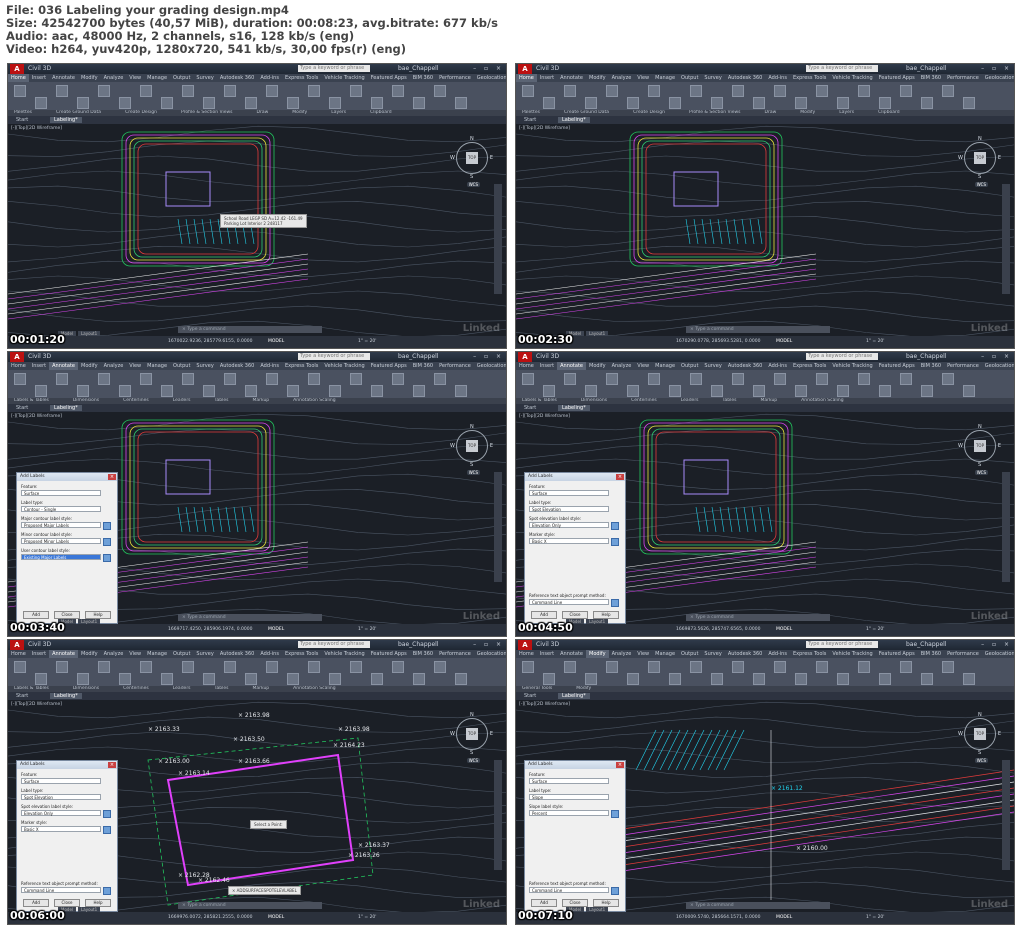 This screenshot has width=1024, height=927. Describe the element at coordinates (314, 688) in the screenshot. I see `panel-title: Annotation Scaling` at that location.